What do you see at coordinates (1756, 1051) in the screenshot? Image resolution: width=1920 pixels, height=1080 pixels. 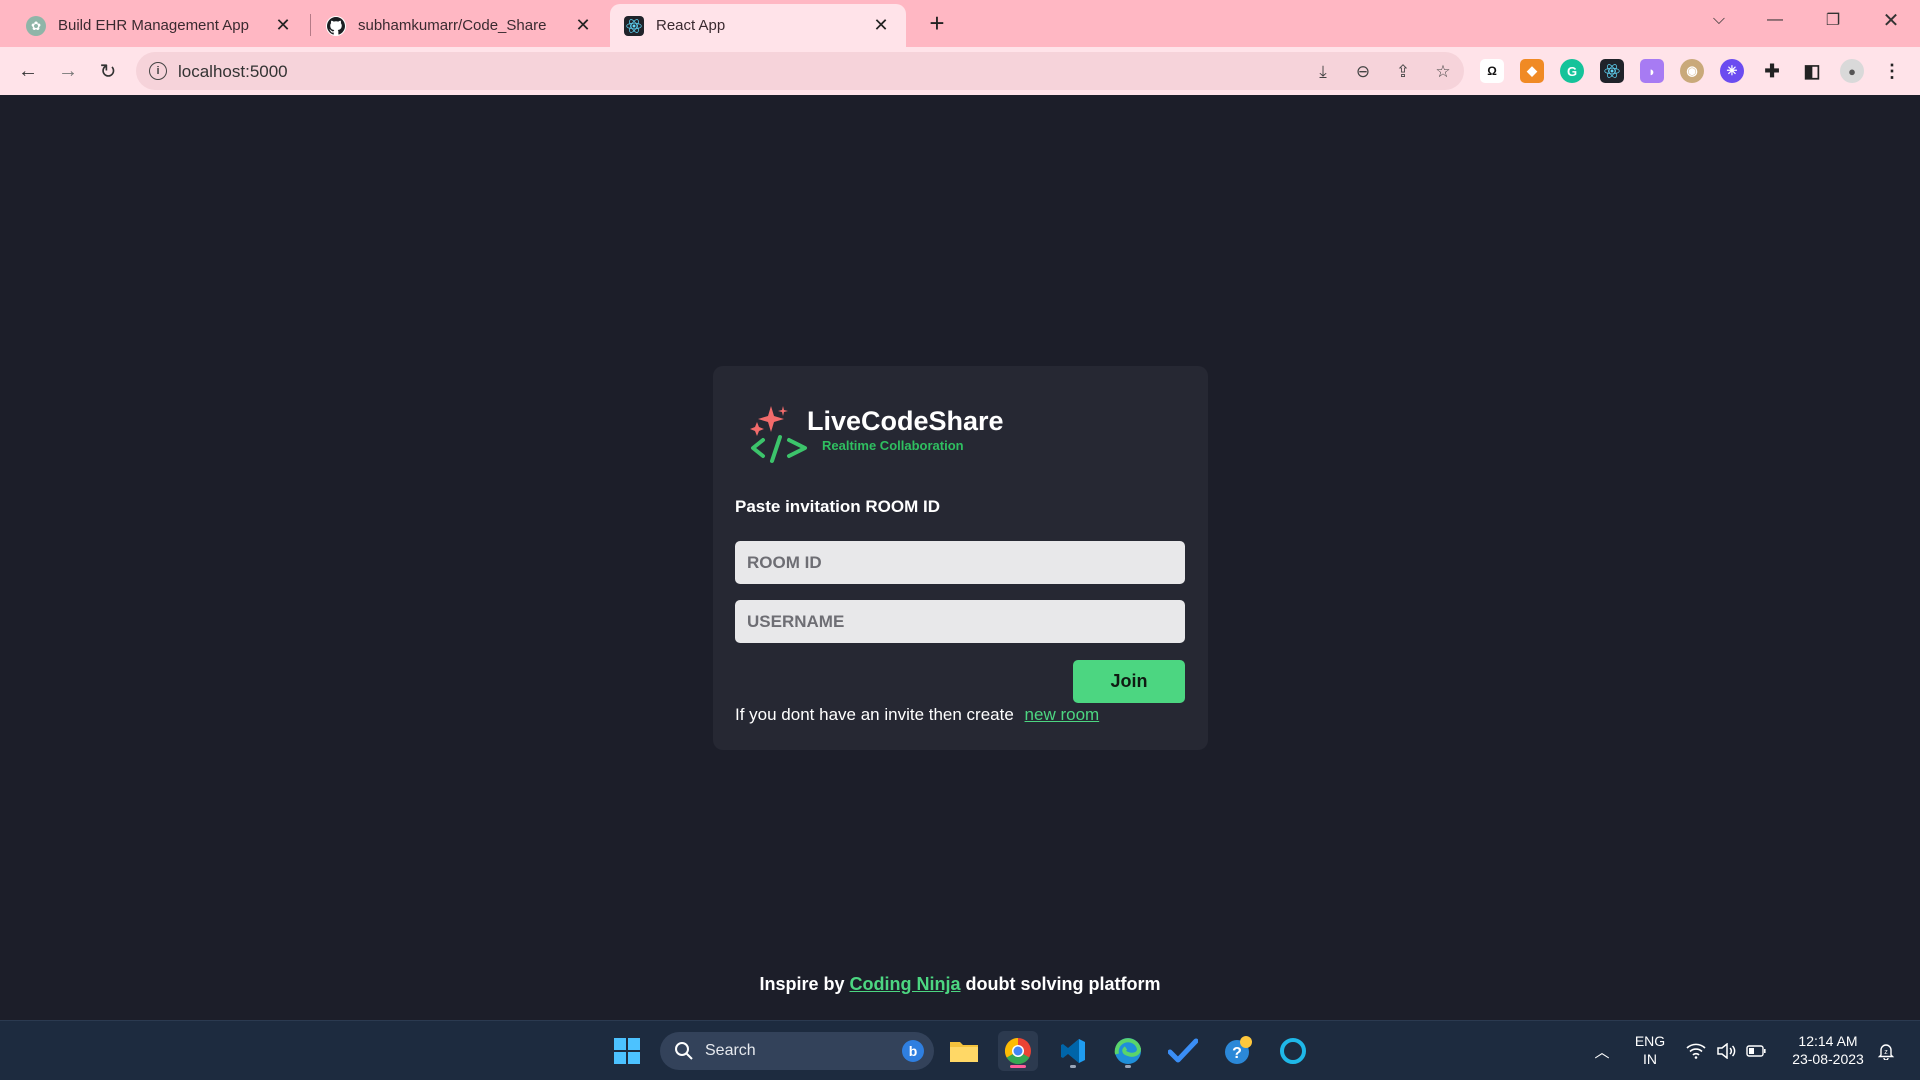 I see `battery-icon` at bounding box center [1756, 1051].